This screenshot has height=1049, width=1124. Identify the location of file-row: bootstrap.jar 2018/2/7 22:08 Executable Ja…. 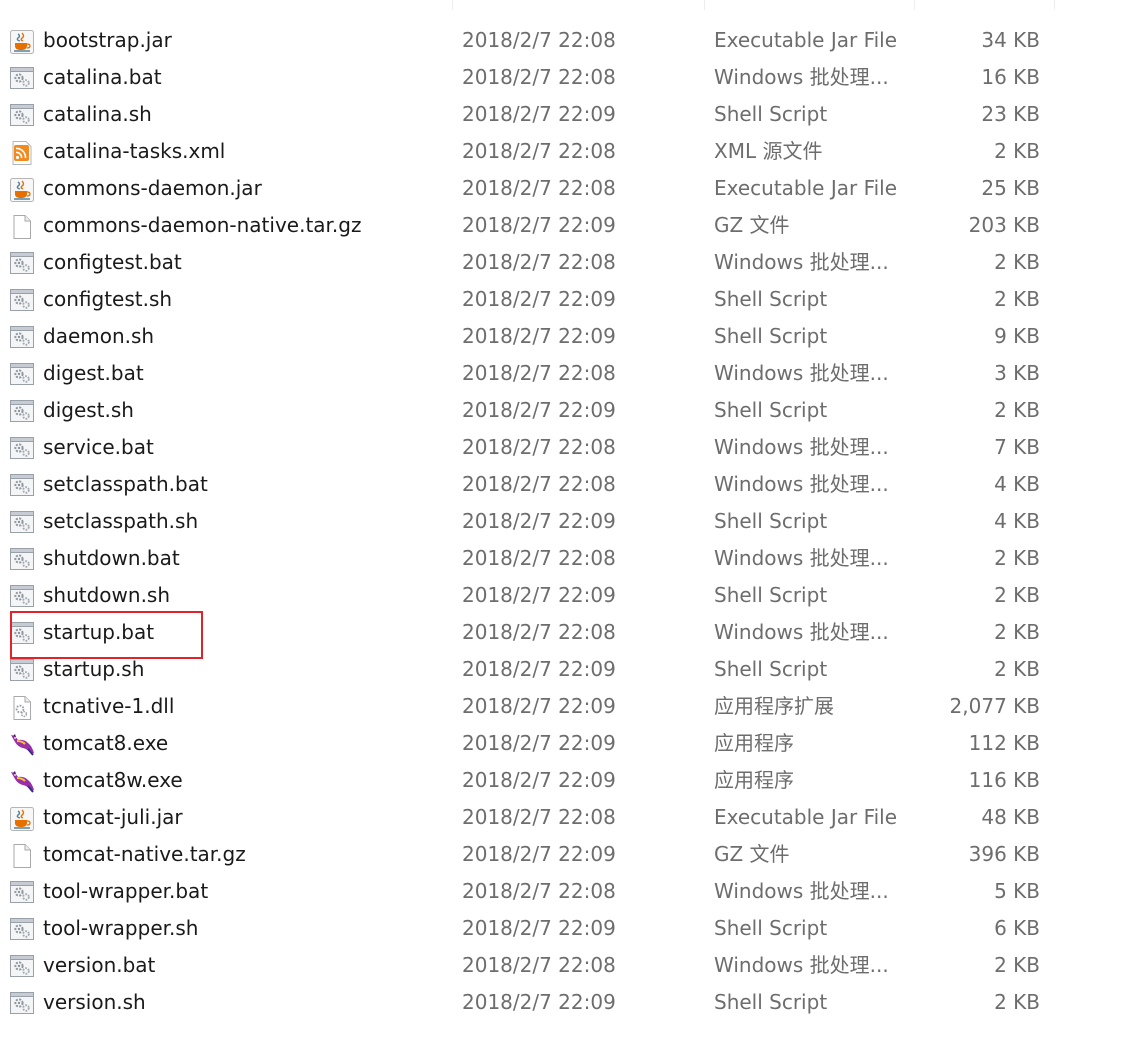
(530, 40).